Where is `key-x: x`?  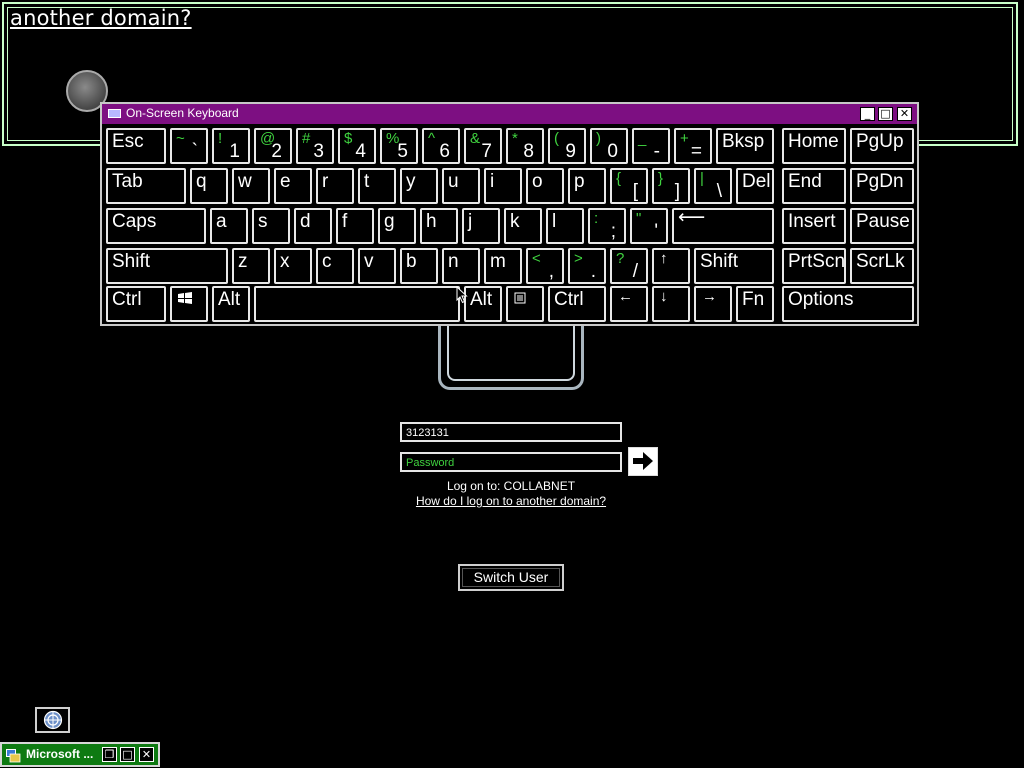
key-x: x is located at coordinates (293, 266).